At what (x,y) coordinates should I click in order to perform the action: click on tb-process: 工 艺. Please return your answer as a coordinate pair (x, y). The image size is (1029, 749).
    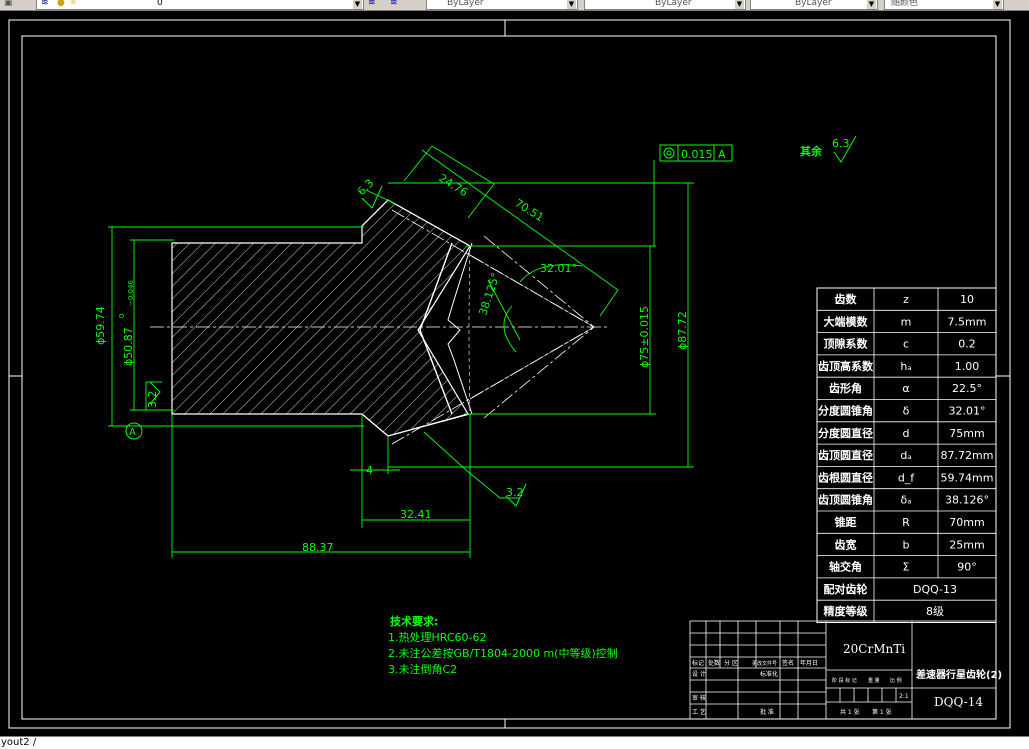
    Looking at the image, I should click on (699, 712).